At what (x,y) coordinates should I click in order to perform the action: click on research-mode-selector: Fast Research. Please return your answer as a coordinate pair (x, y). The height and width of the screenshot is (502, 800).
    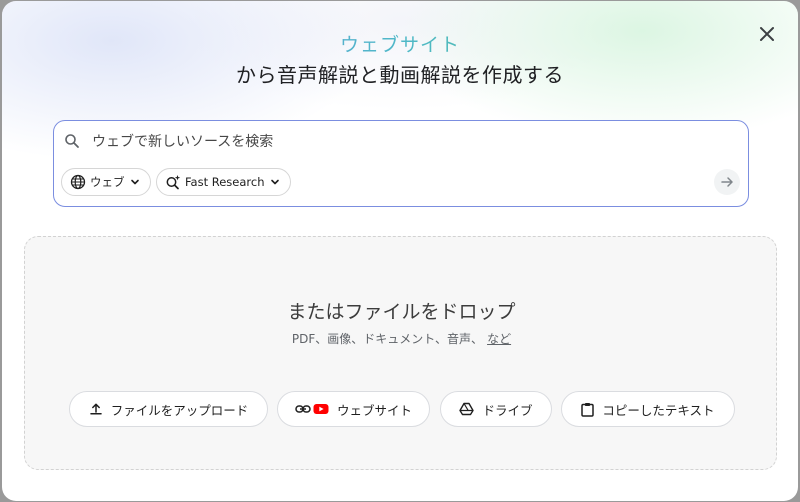
    Looking at the image, I should click on (223, 182).